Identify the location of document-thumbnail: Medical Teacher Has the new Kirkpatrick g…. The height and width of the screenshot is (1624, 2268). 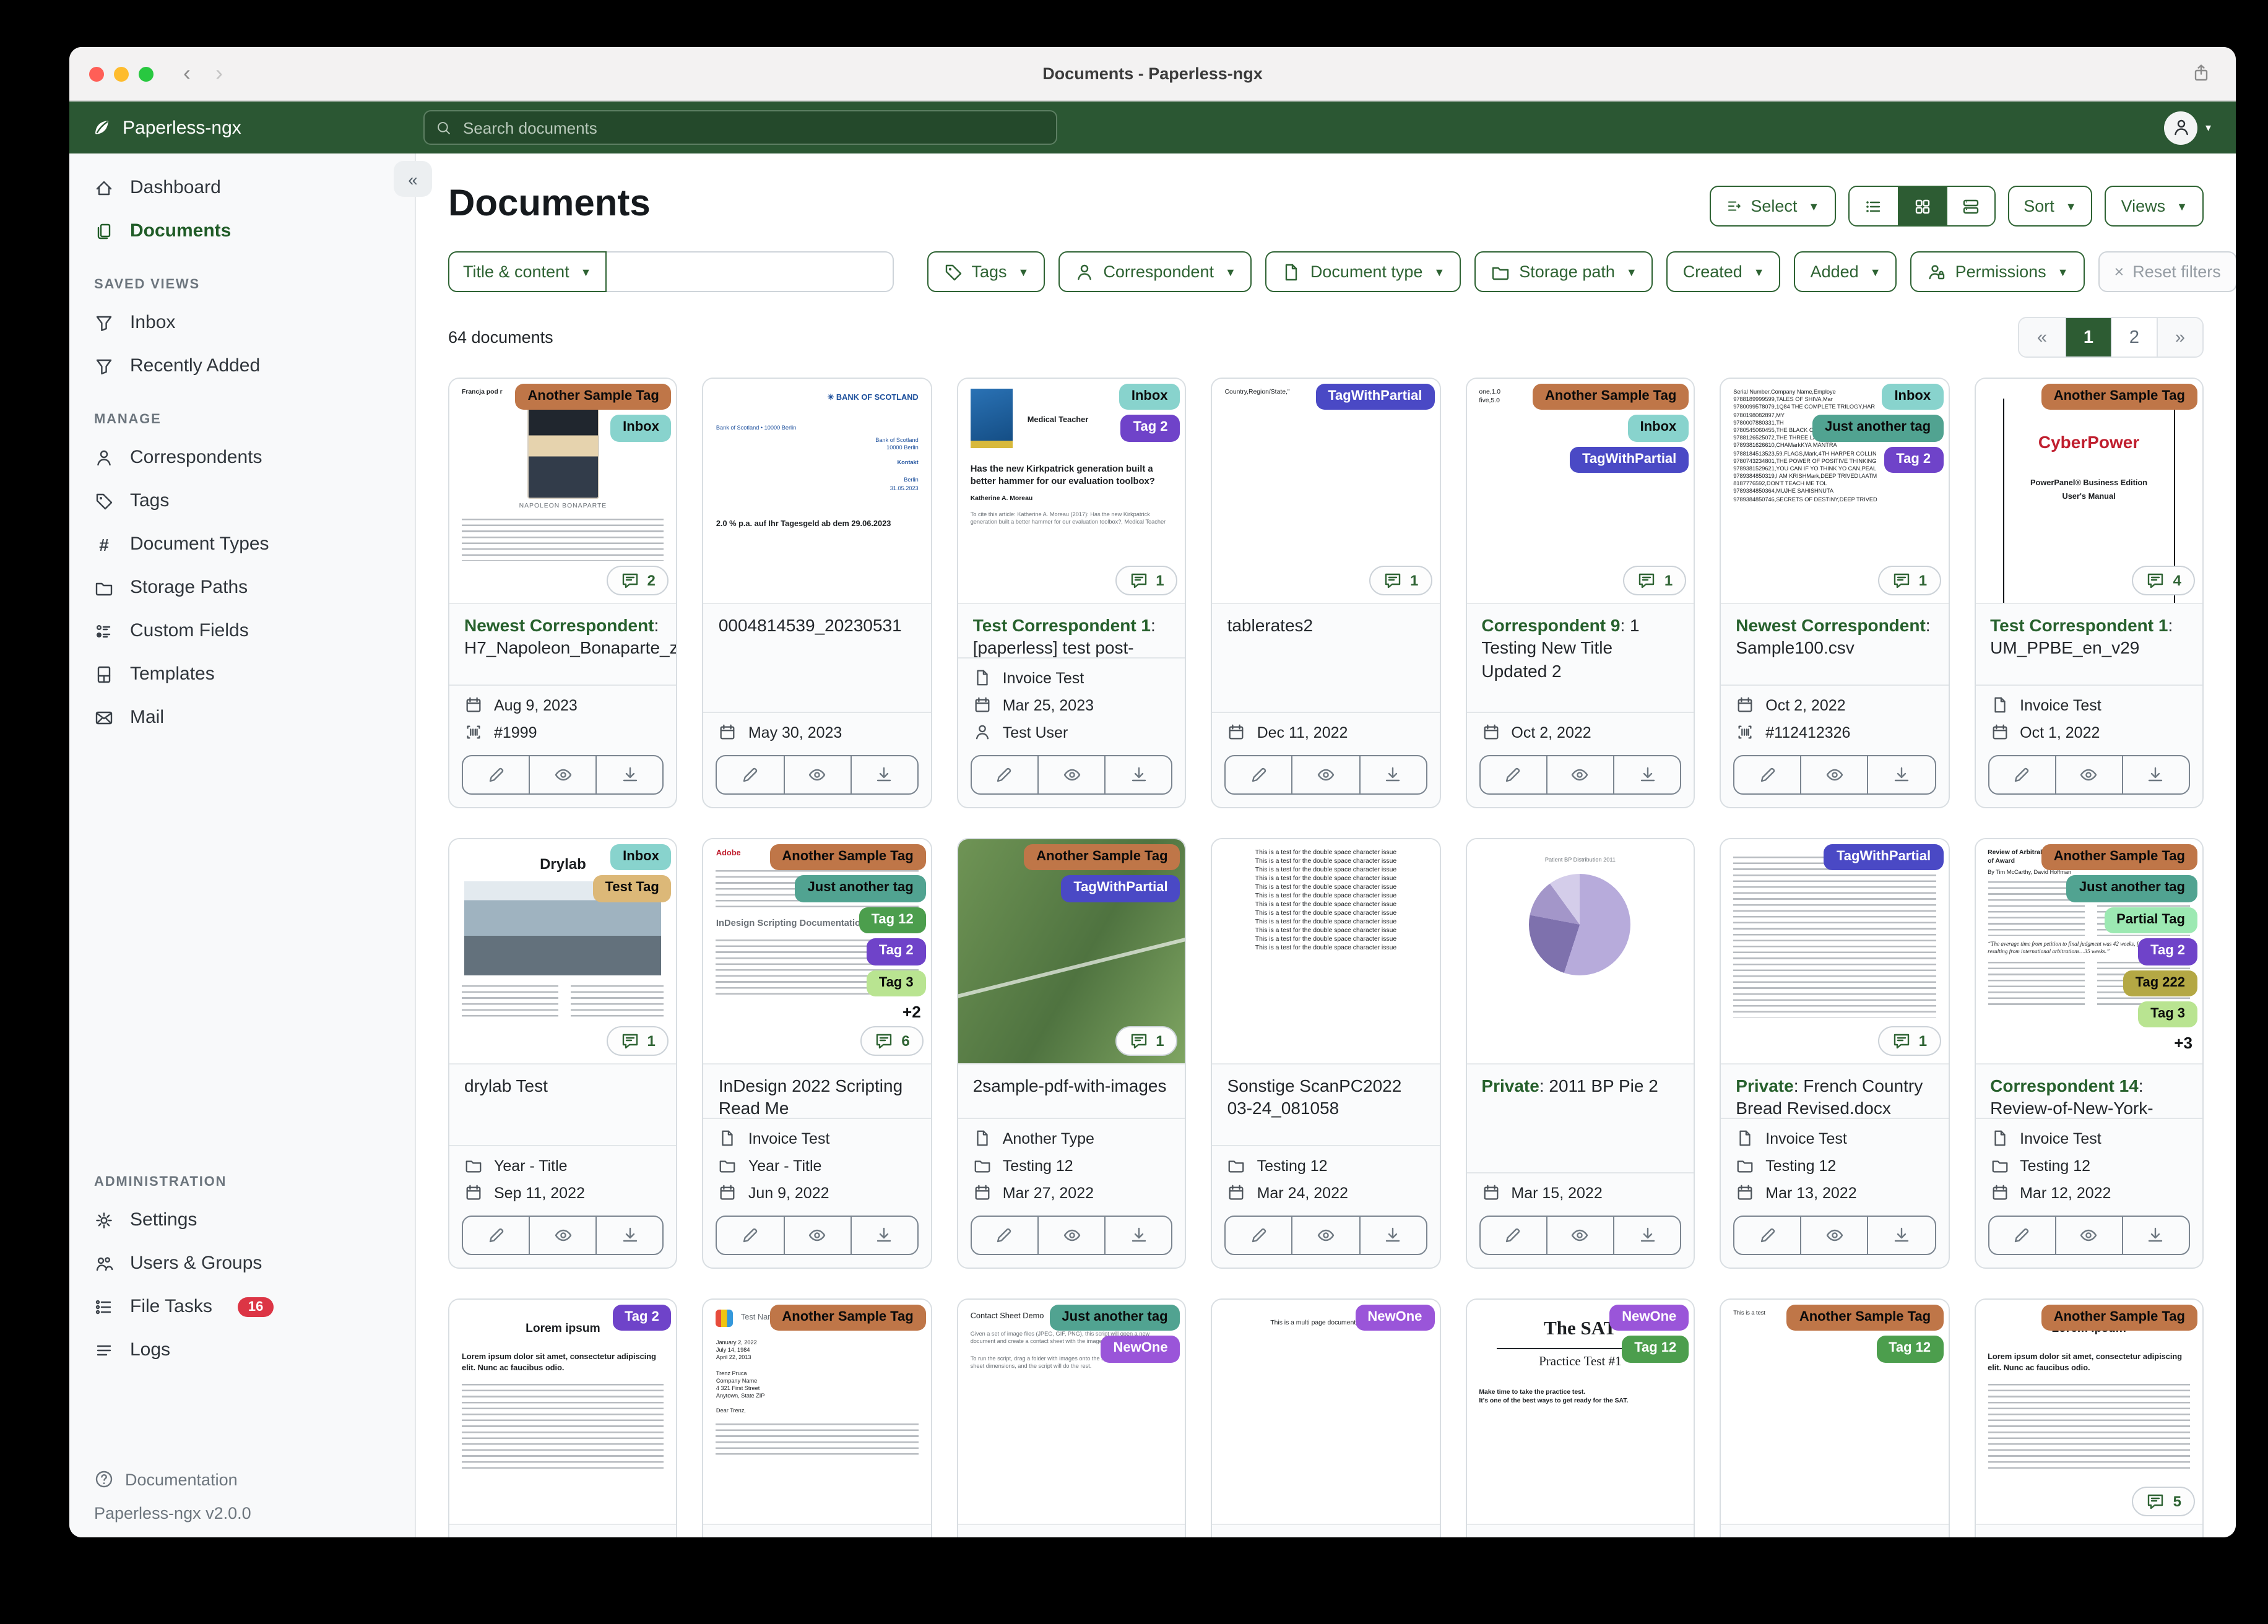
(1071, 491).